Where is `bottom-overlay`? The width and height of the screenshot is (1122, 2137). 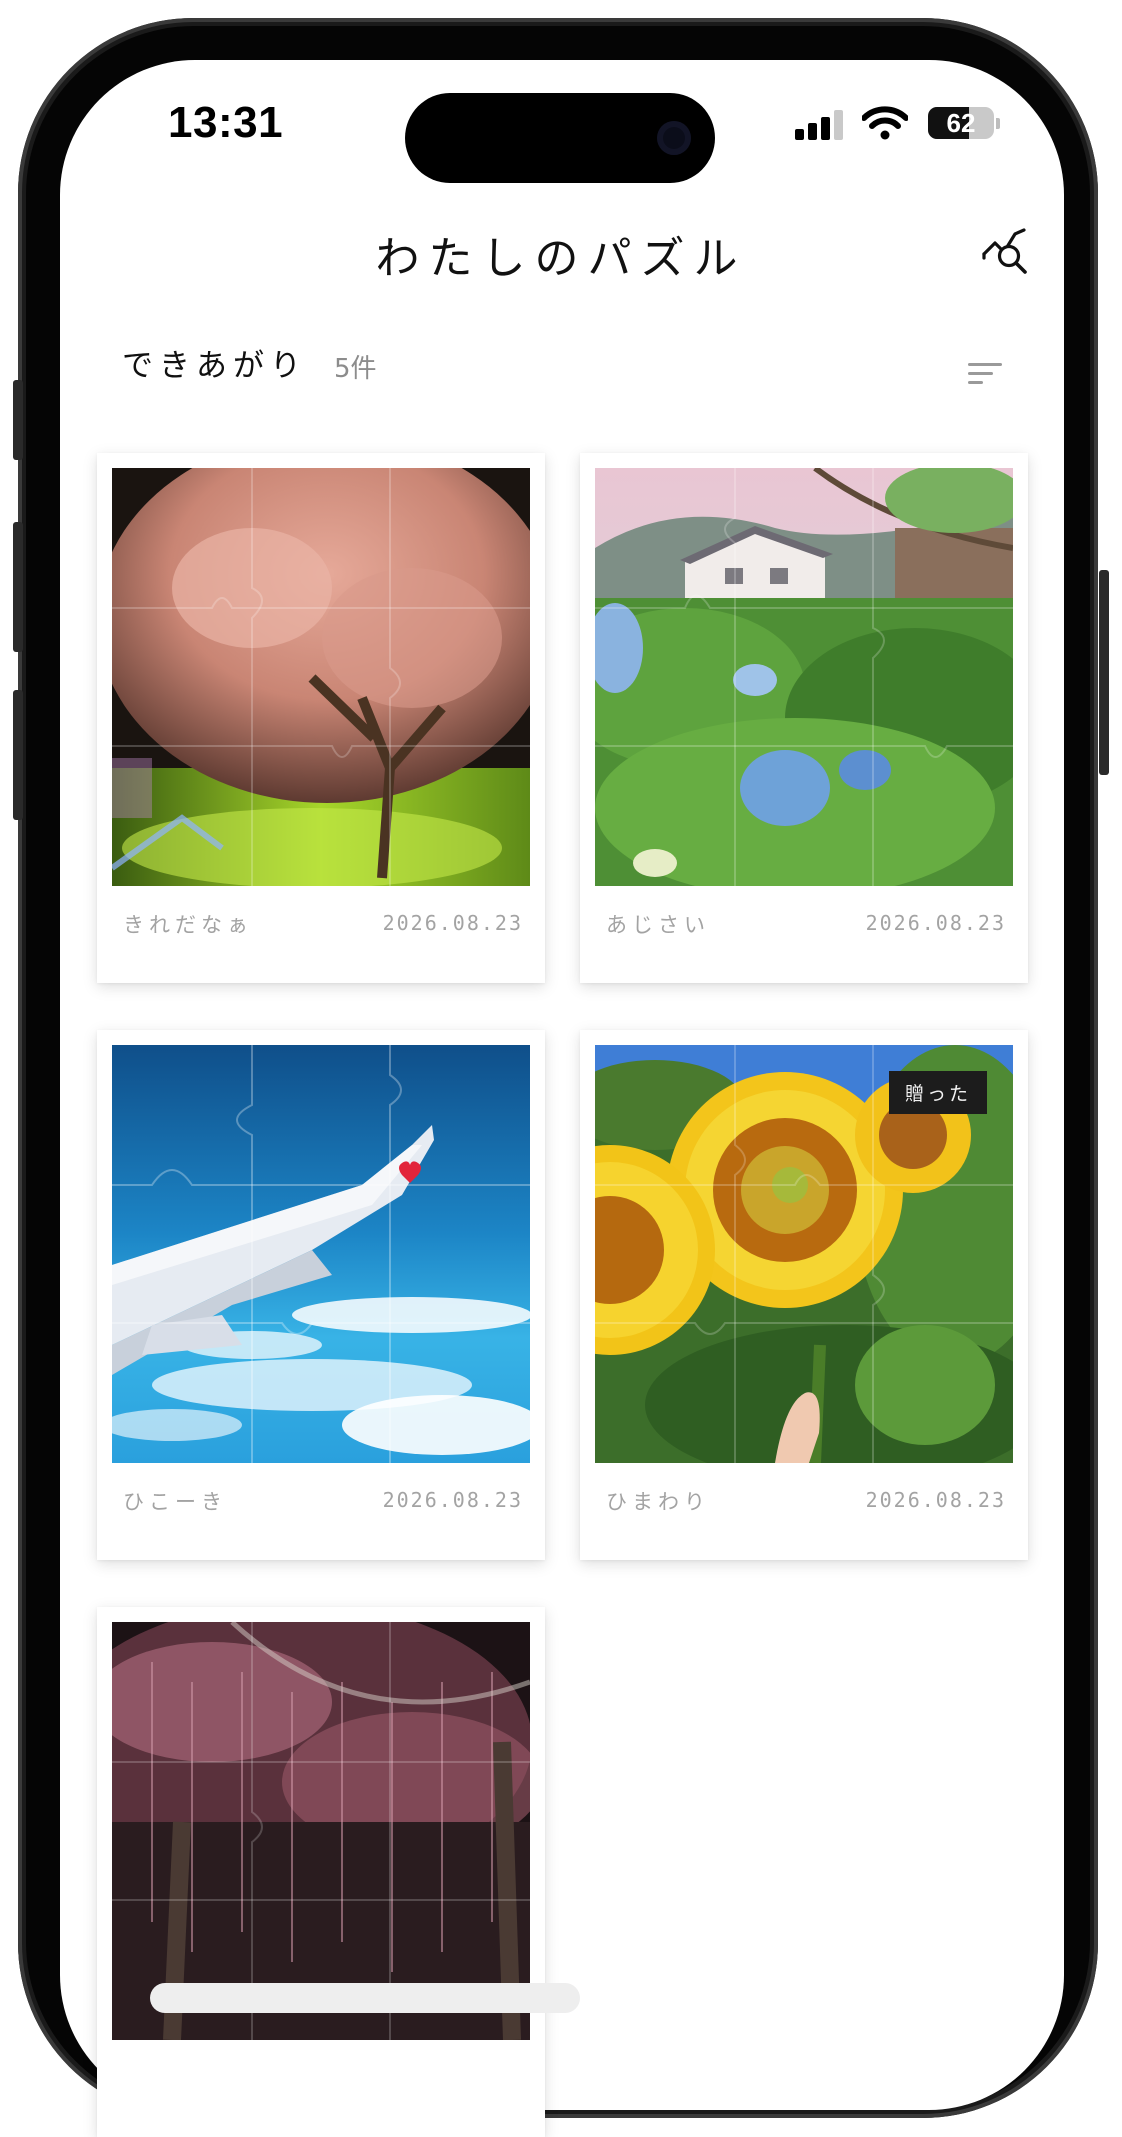
bottom-overlay is located at coordinates (365, 1998).